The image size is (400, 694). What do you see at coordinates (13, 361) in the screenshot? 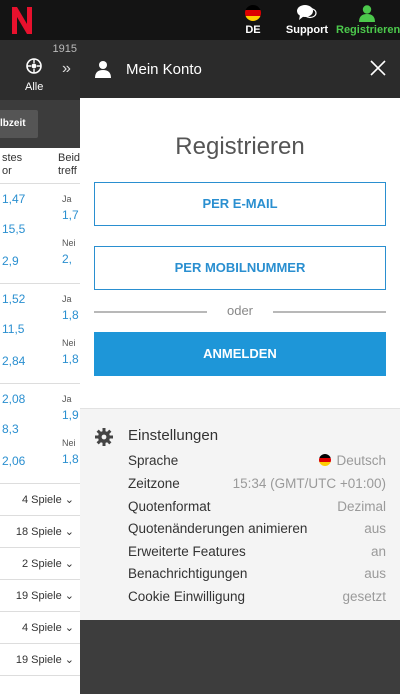
I see `odd-value: 2,84` at bounding box center [13, 361].